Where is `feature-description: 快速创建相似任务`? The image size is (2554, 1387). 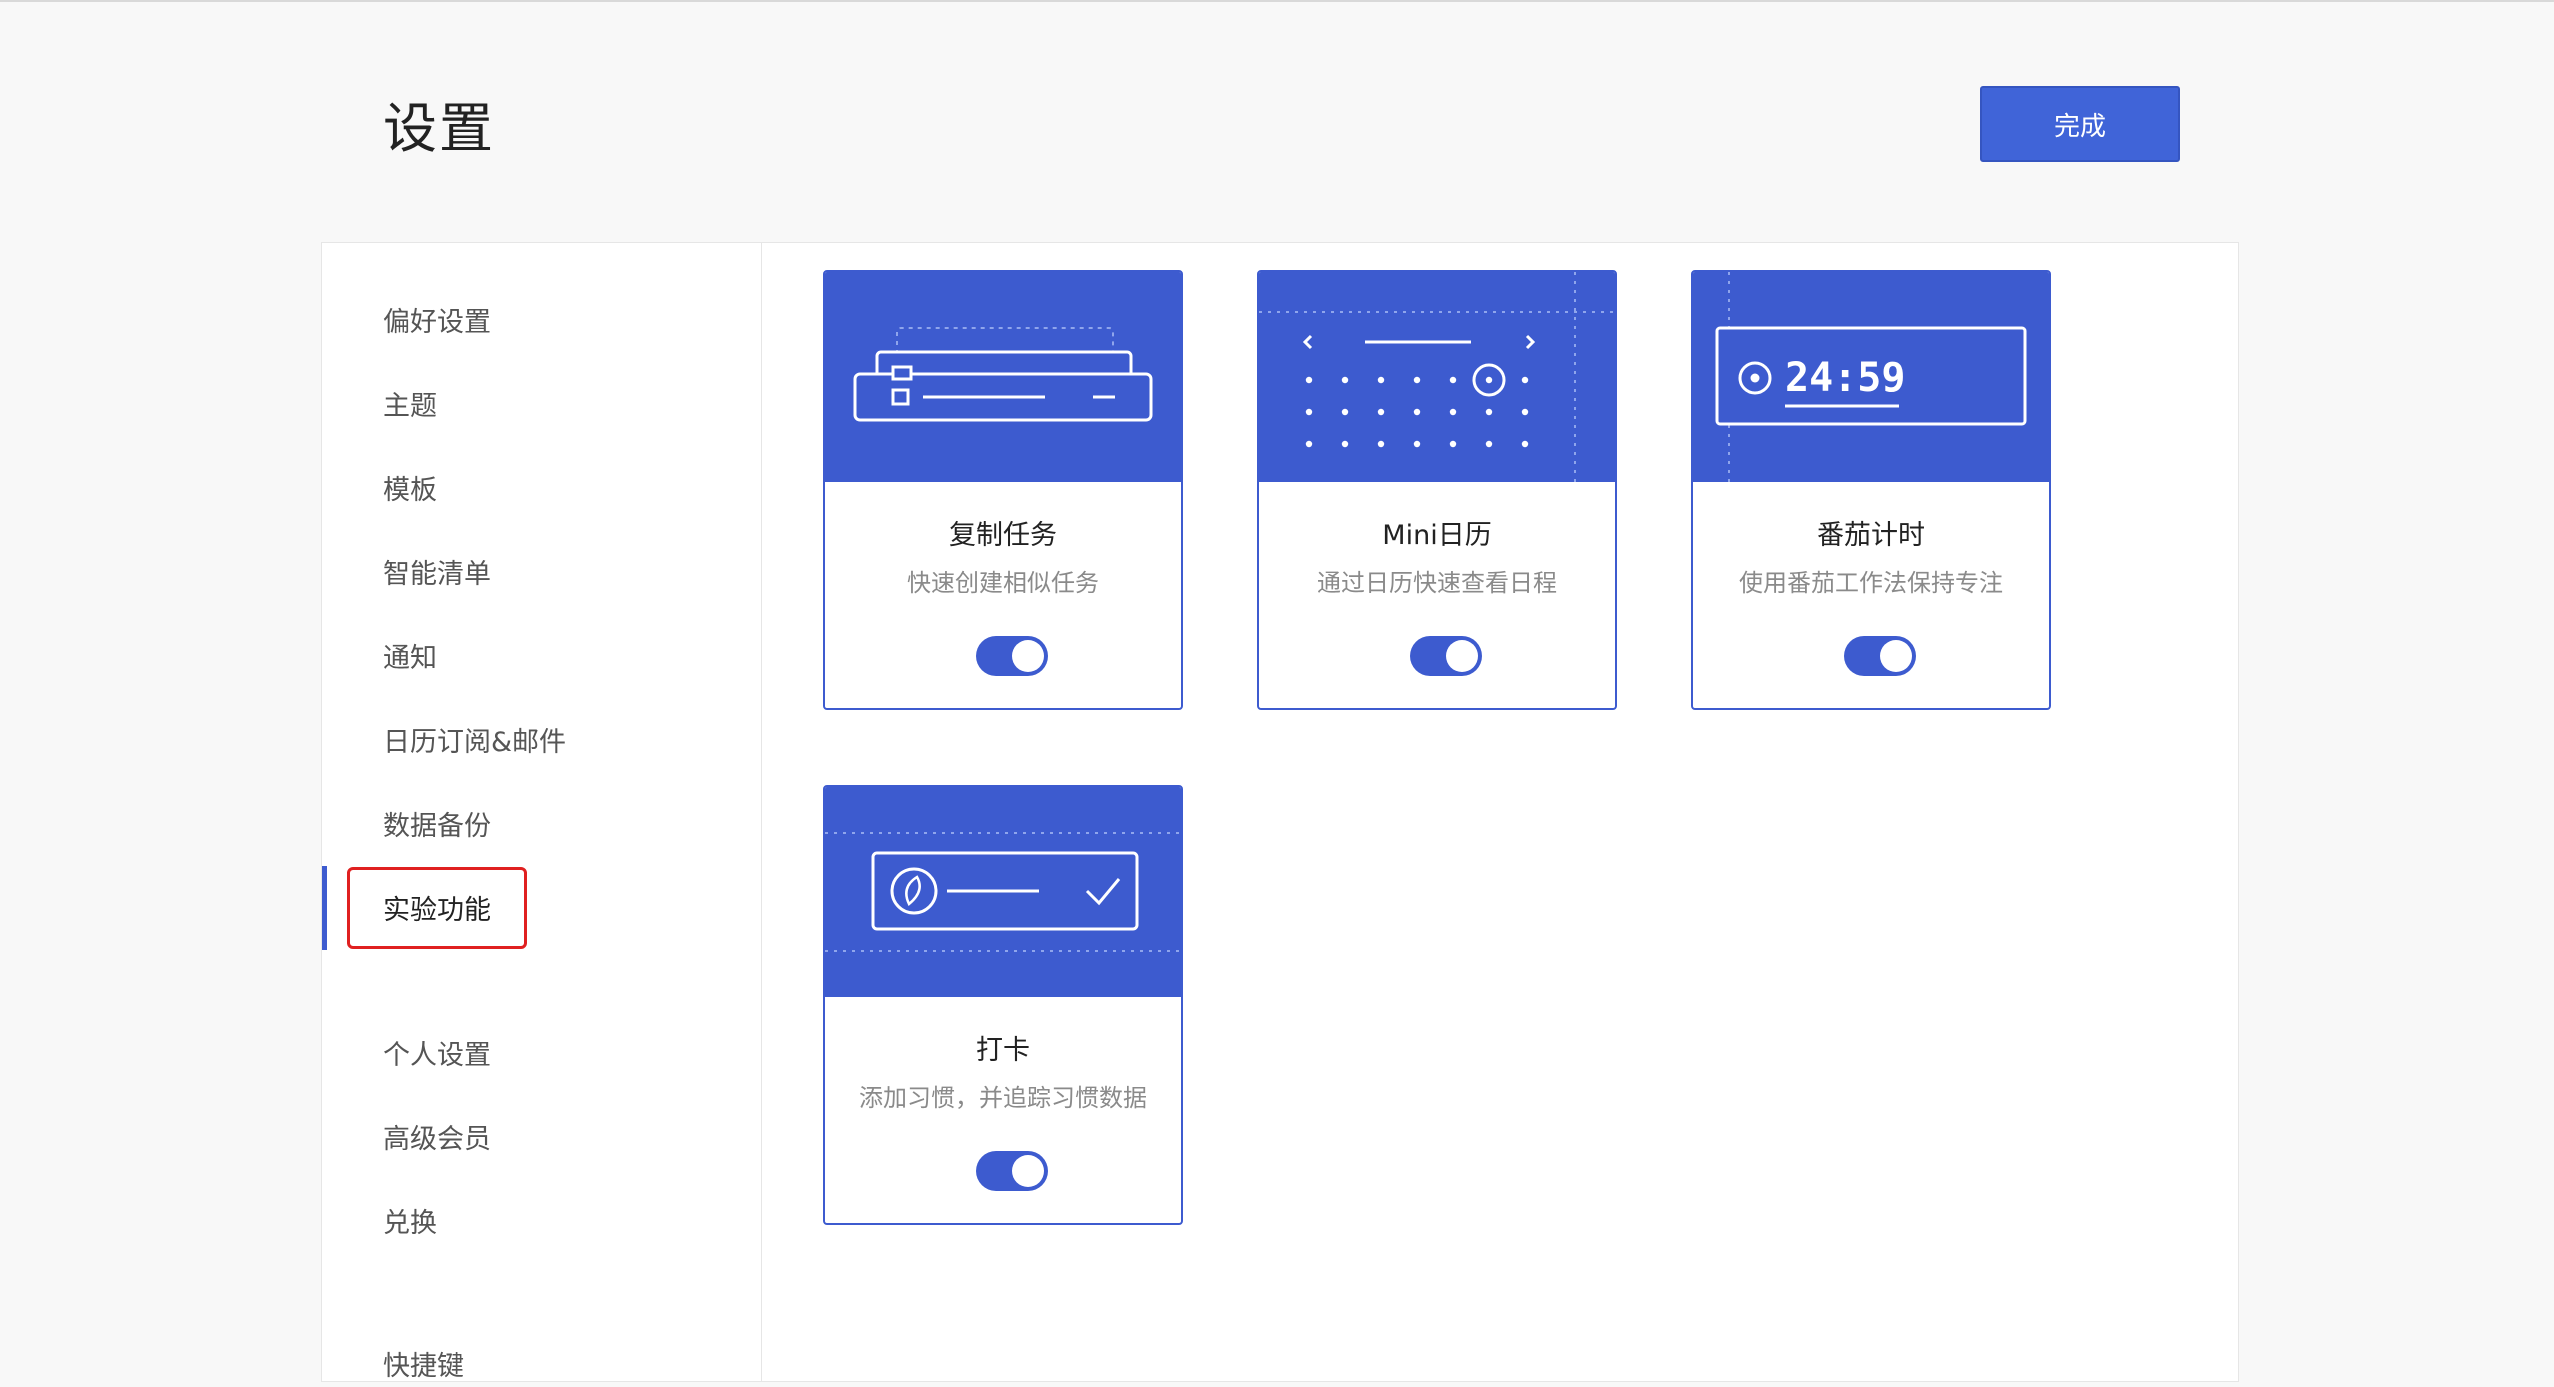 feature-description: 快速创建相似任务 is located at coordinates (1003, 583).